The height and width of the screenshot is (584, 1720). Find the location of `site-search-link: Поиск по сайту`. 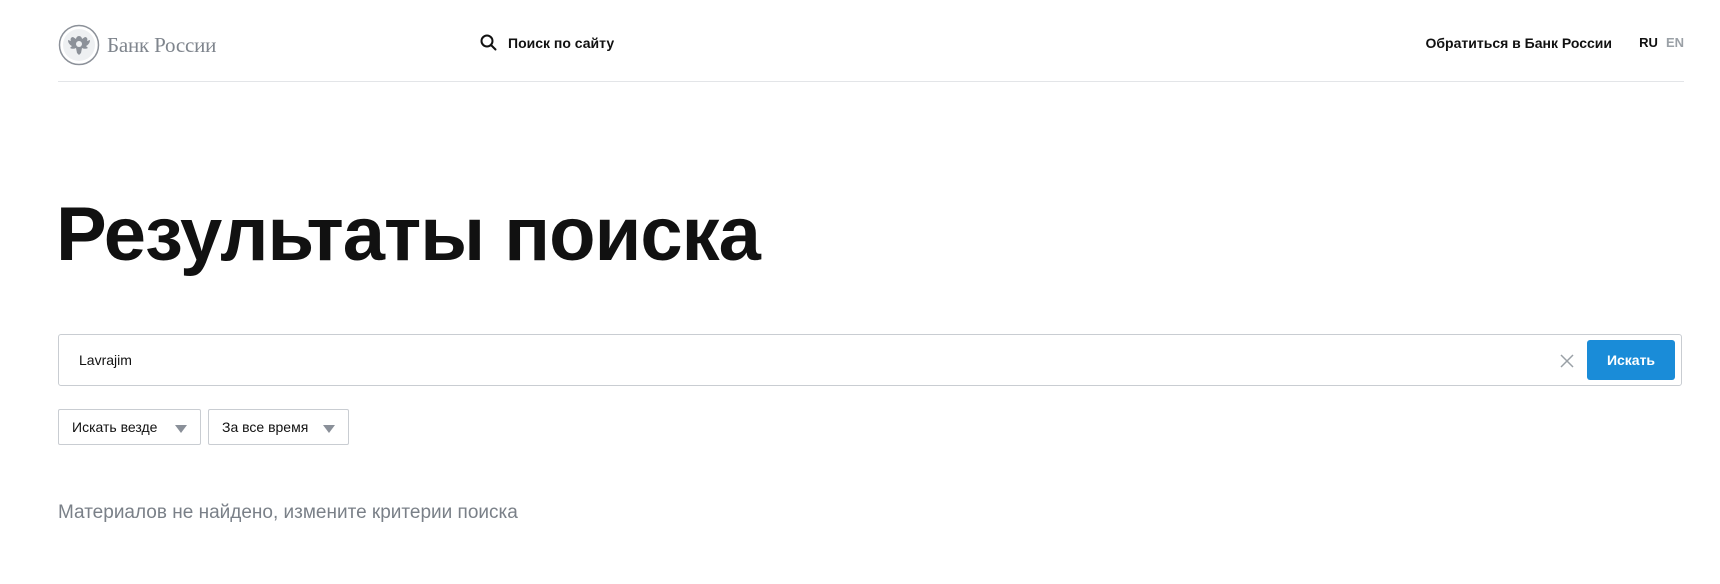

site-search-link: Поиск по сайту is located at coordinates (547, 42).